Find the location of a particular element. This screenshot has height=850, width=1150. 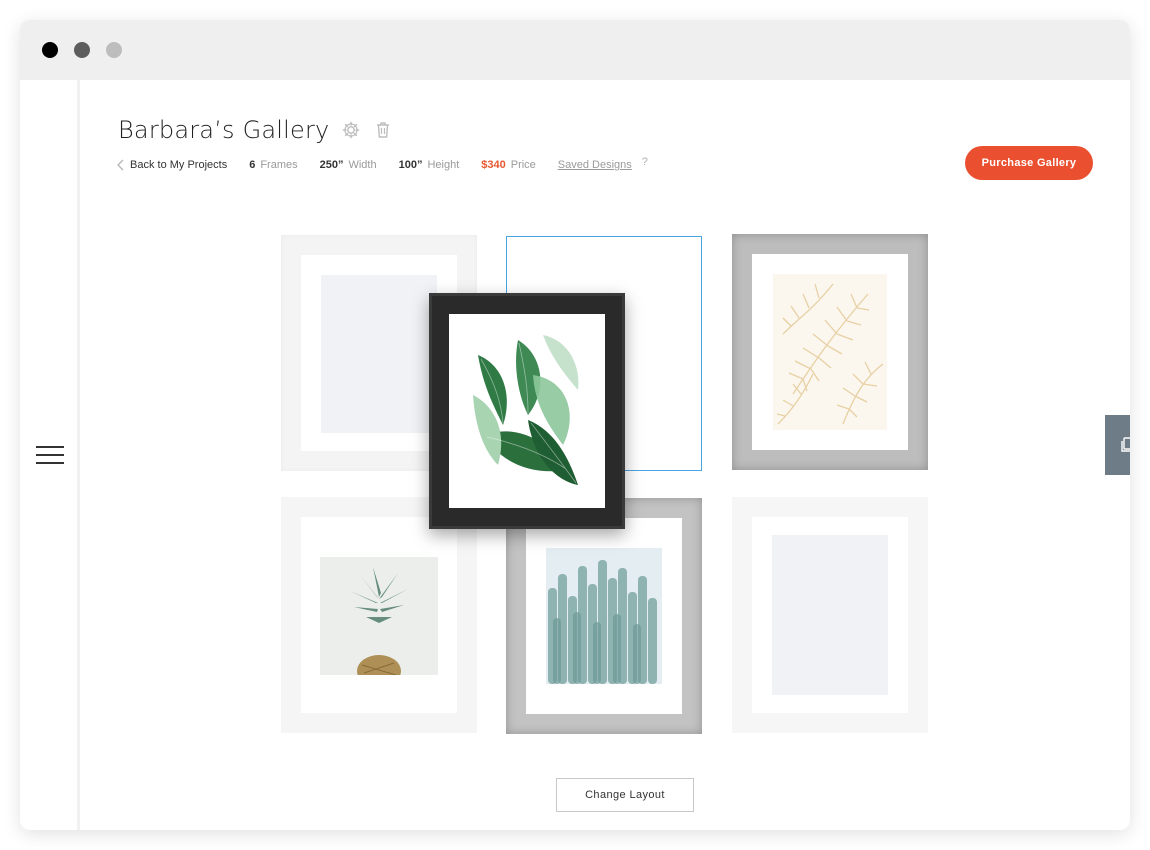

gallery-price-label: Price is located at coordinates (523, 165).